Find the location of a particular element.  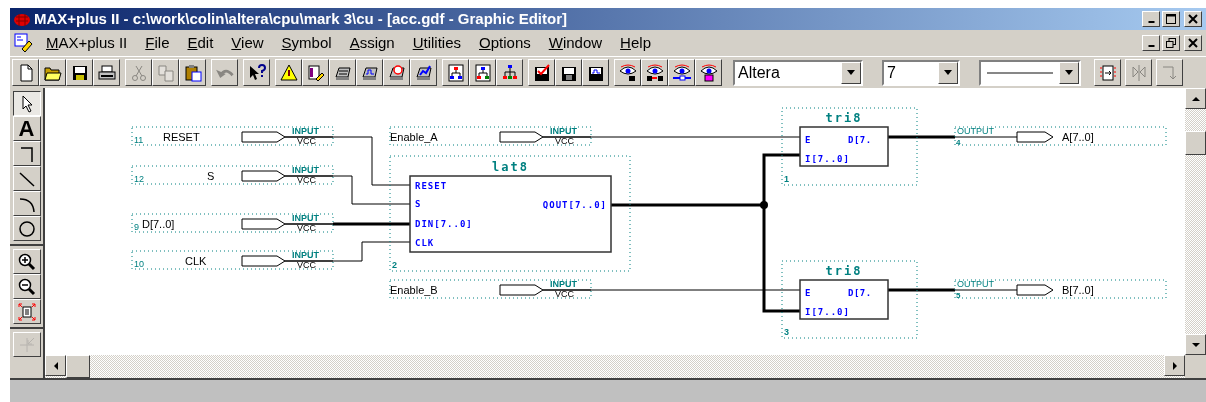

checked-floppy-icon is located at coordinates (541, 72).